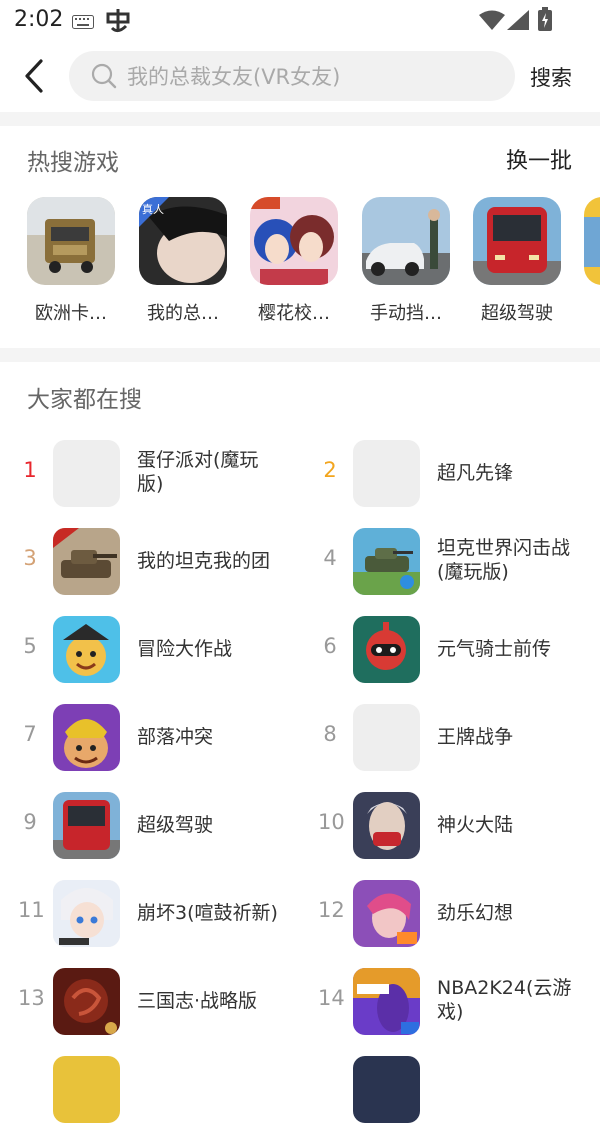  I want to click on search-icon, so click(104, 76).